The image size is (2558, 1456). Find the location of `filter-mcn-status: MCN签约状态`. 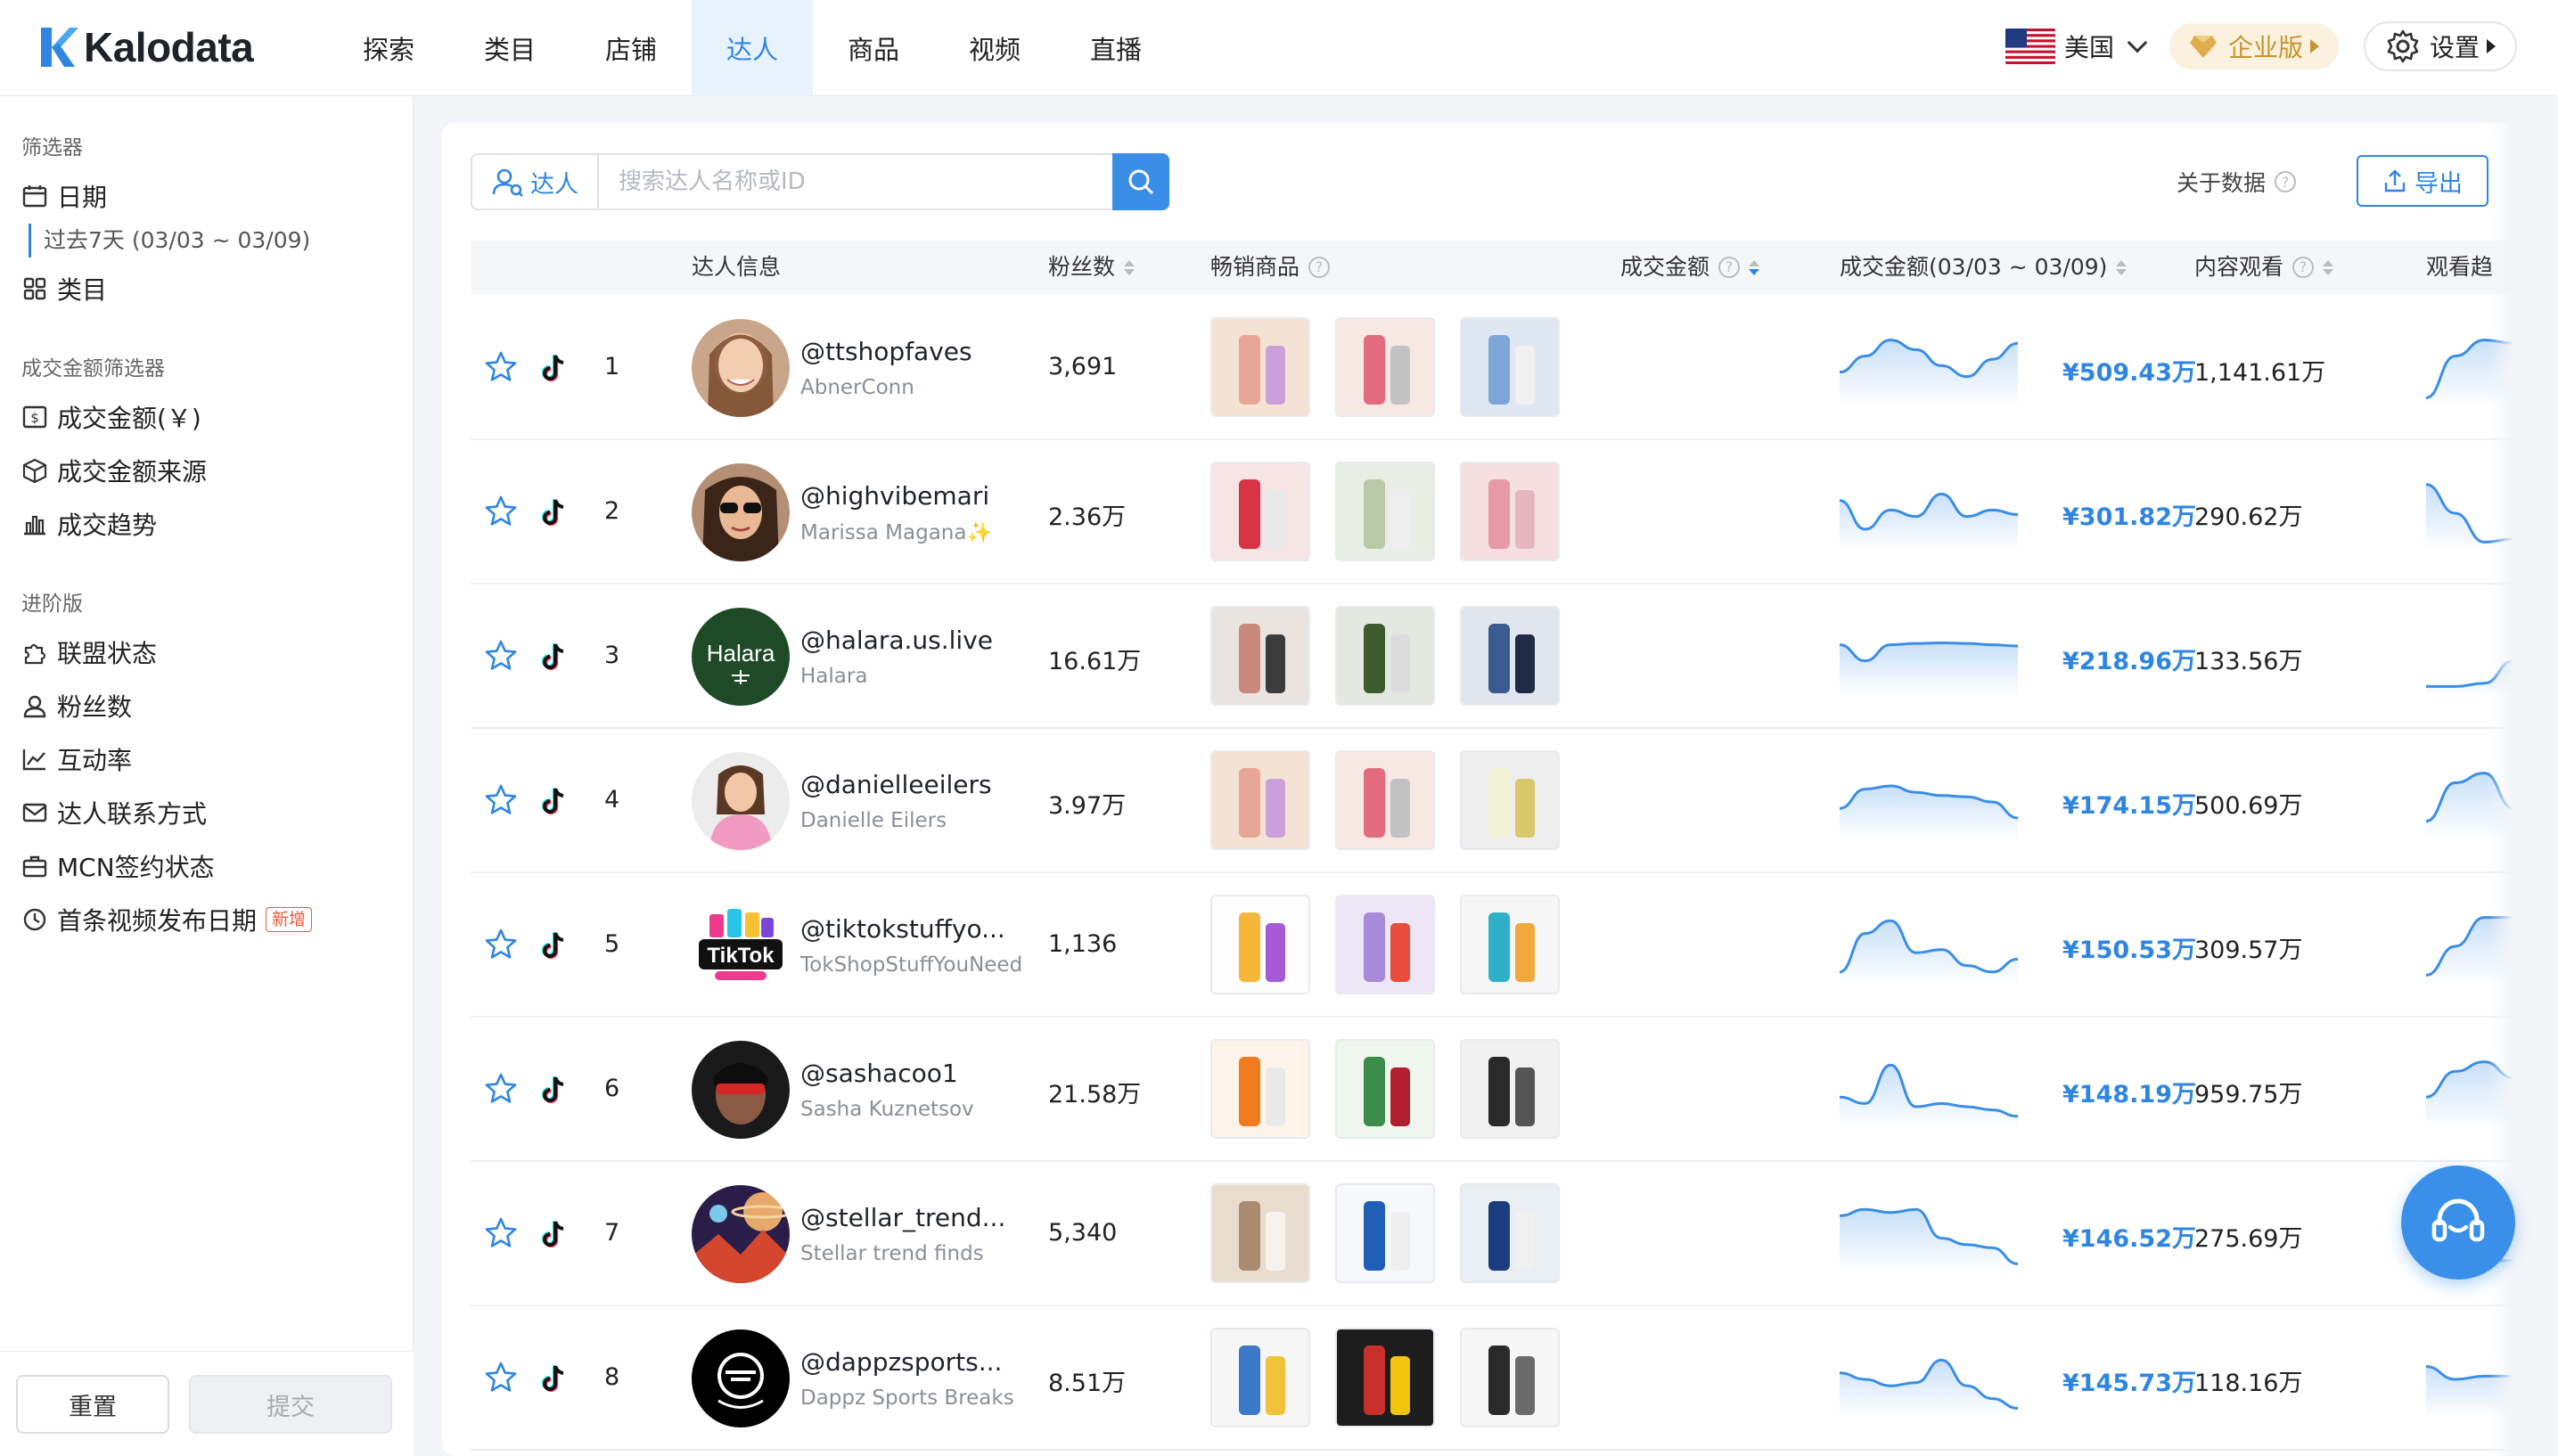

filter-mcn-status: MCN签约状态 is located at coordinates (118, 866).